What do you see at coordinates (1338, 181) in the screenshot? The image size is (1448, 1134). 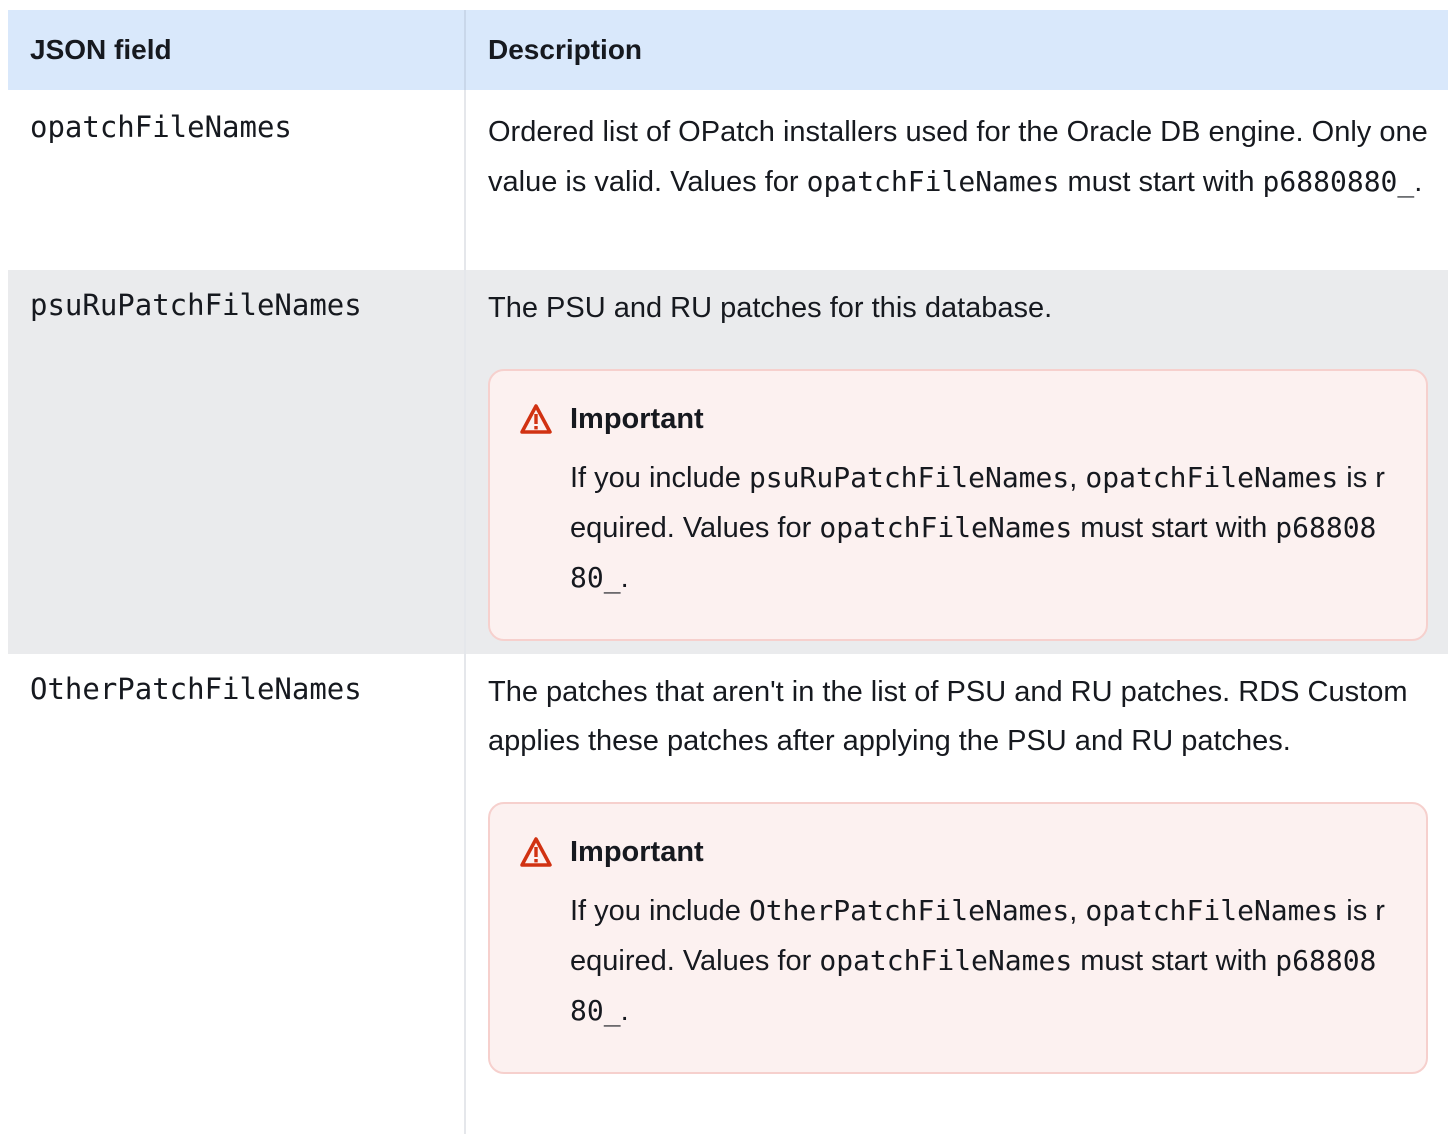 I see `inline-code: p6880880_` at bounding box center [1338, 181].